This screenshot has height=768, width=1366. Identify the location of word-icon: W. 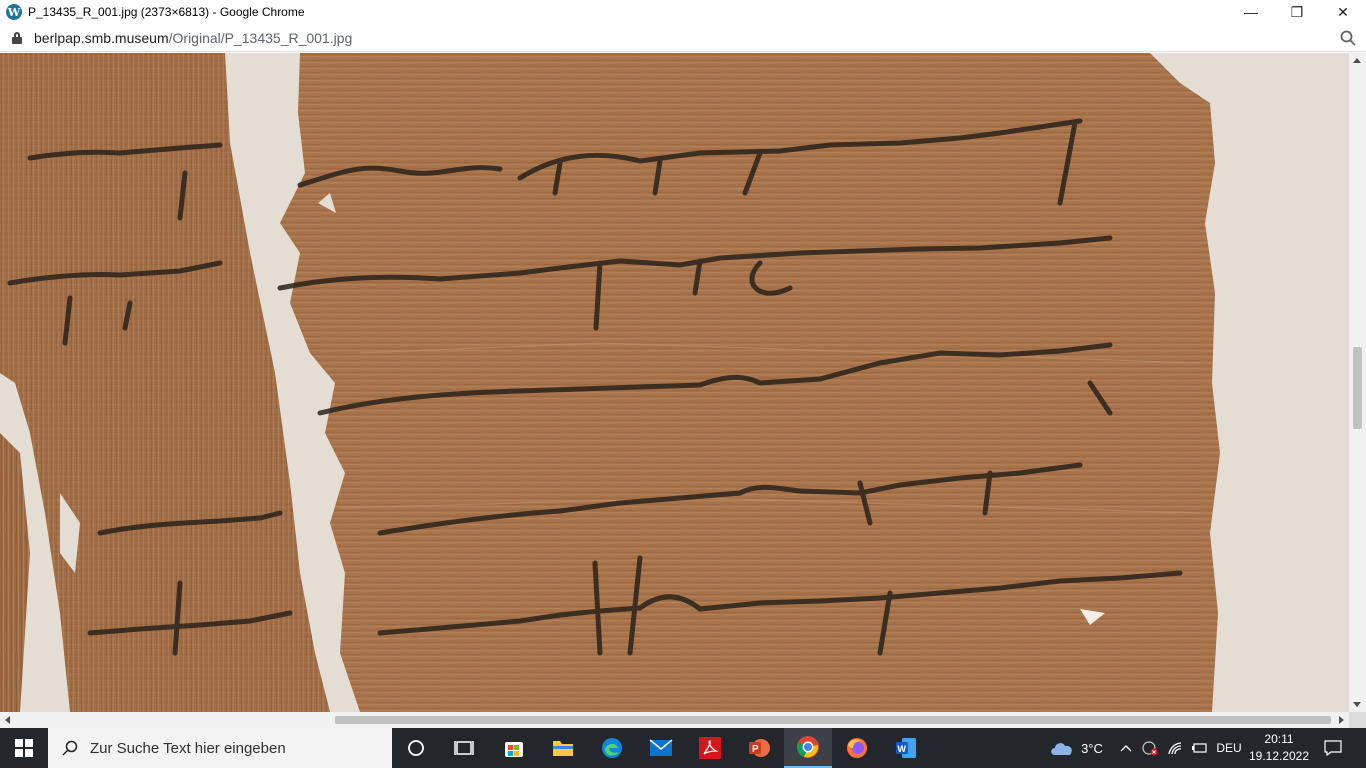
(906, 748).